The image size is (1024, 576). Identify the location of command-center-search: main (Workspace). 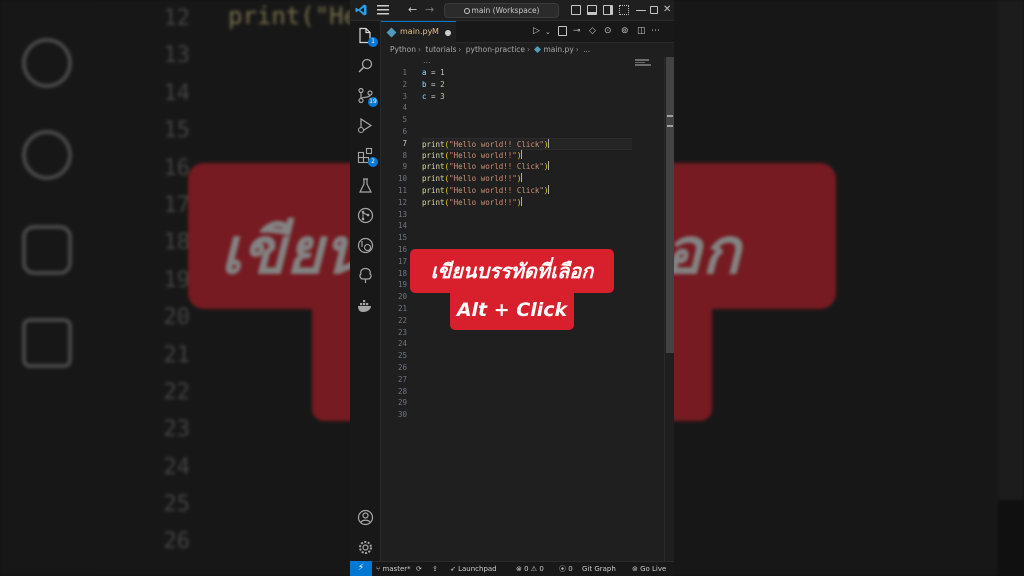
(501, 10).